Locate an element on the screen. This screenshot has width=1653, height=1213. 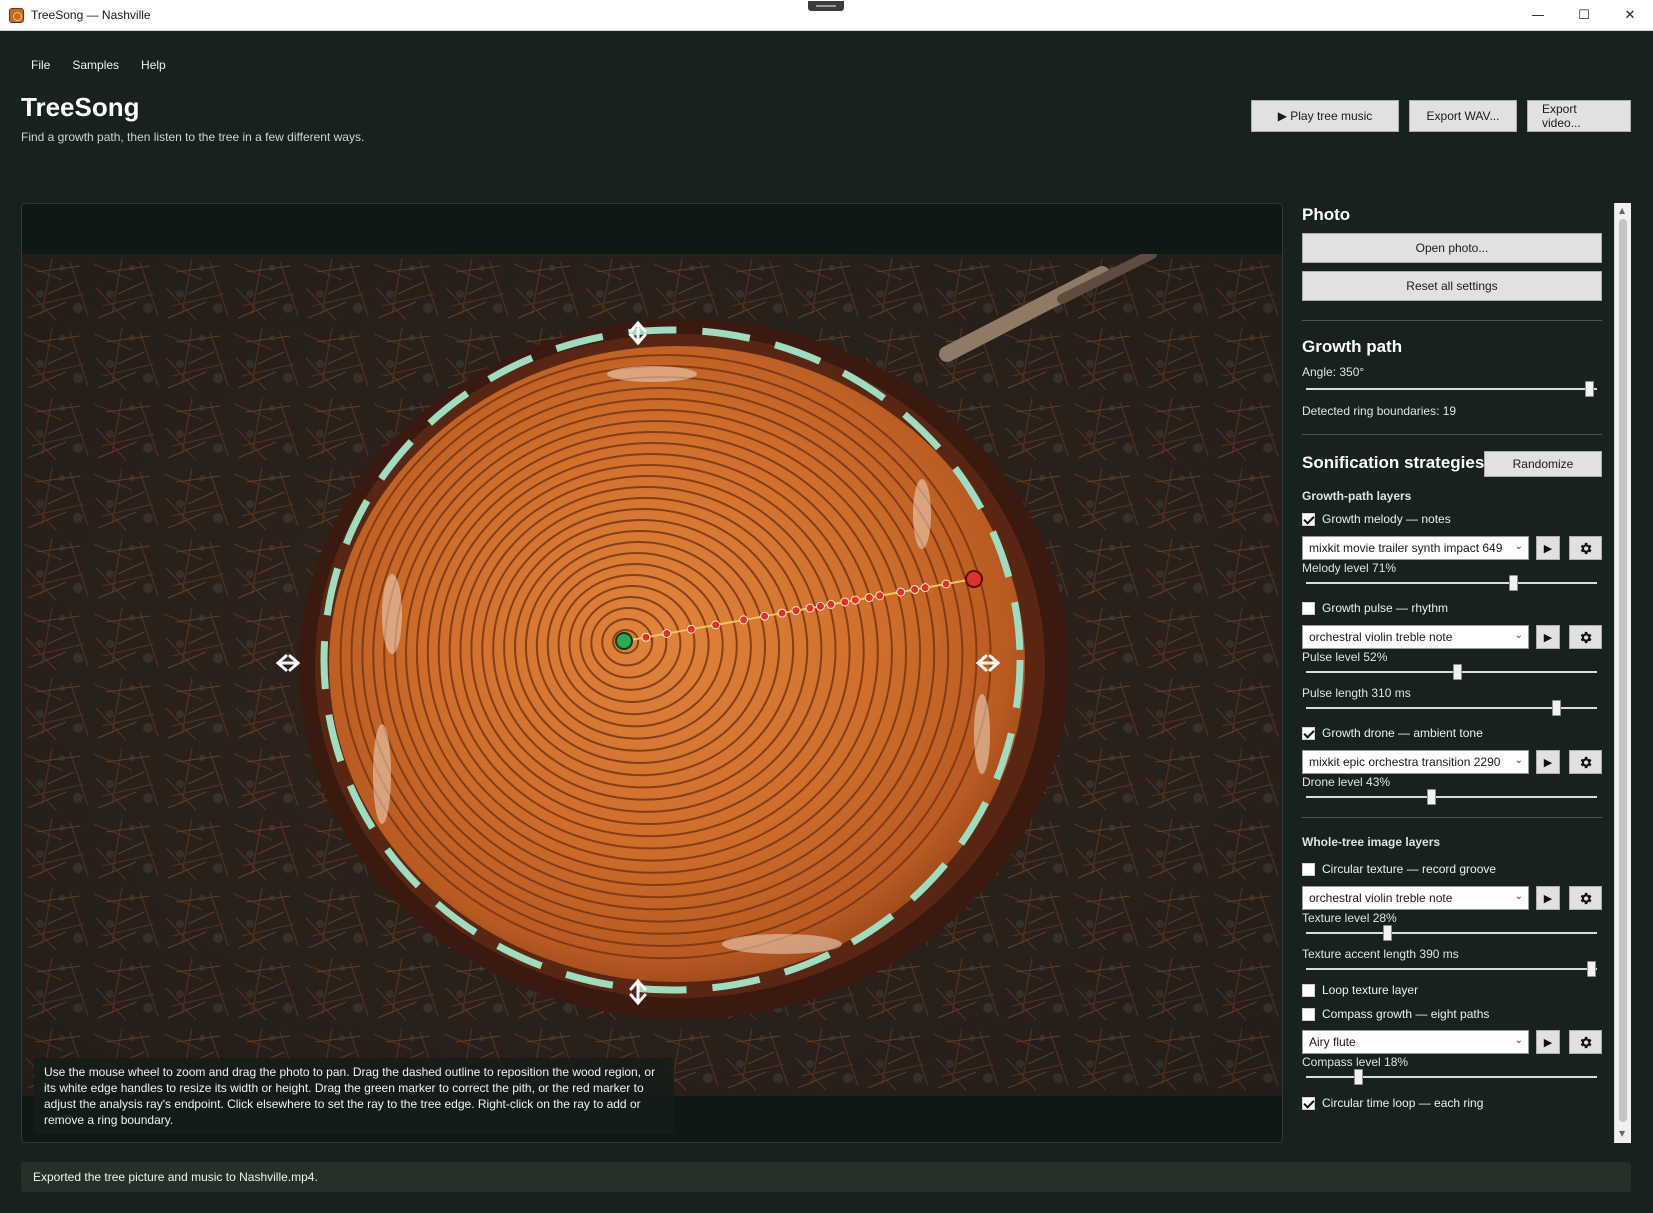
compass-level-slider is located at coordinates (1451, 1077).